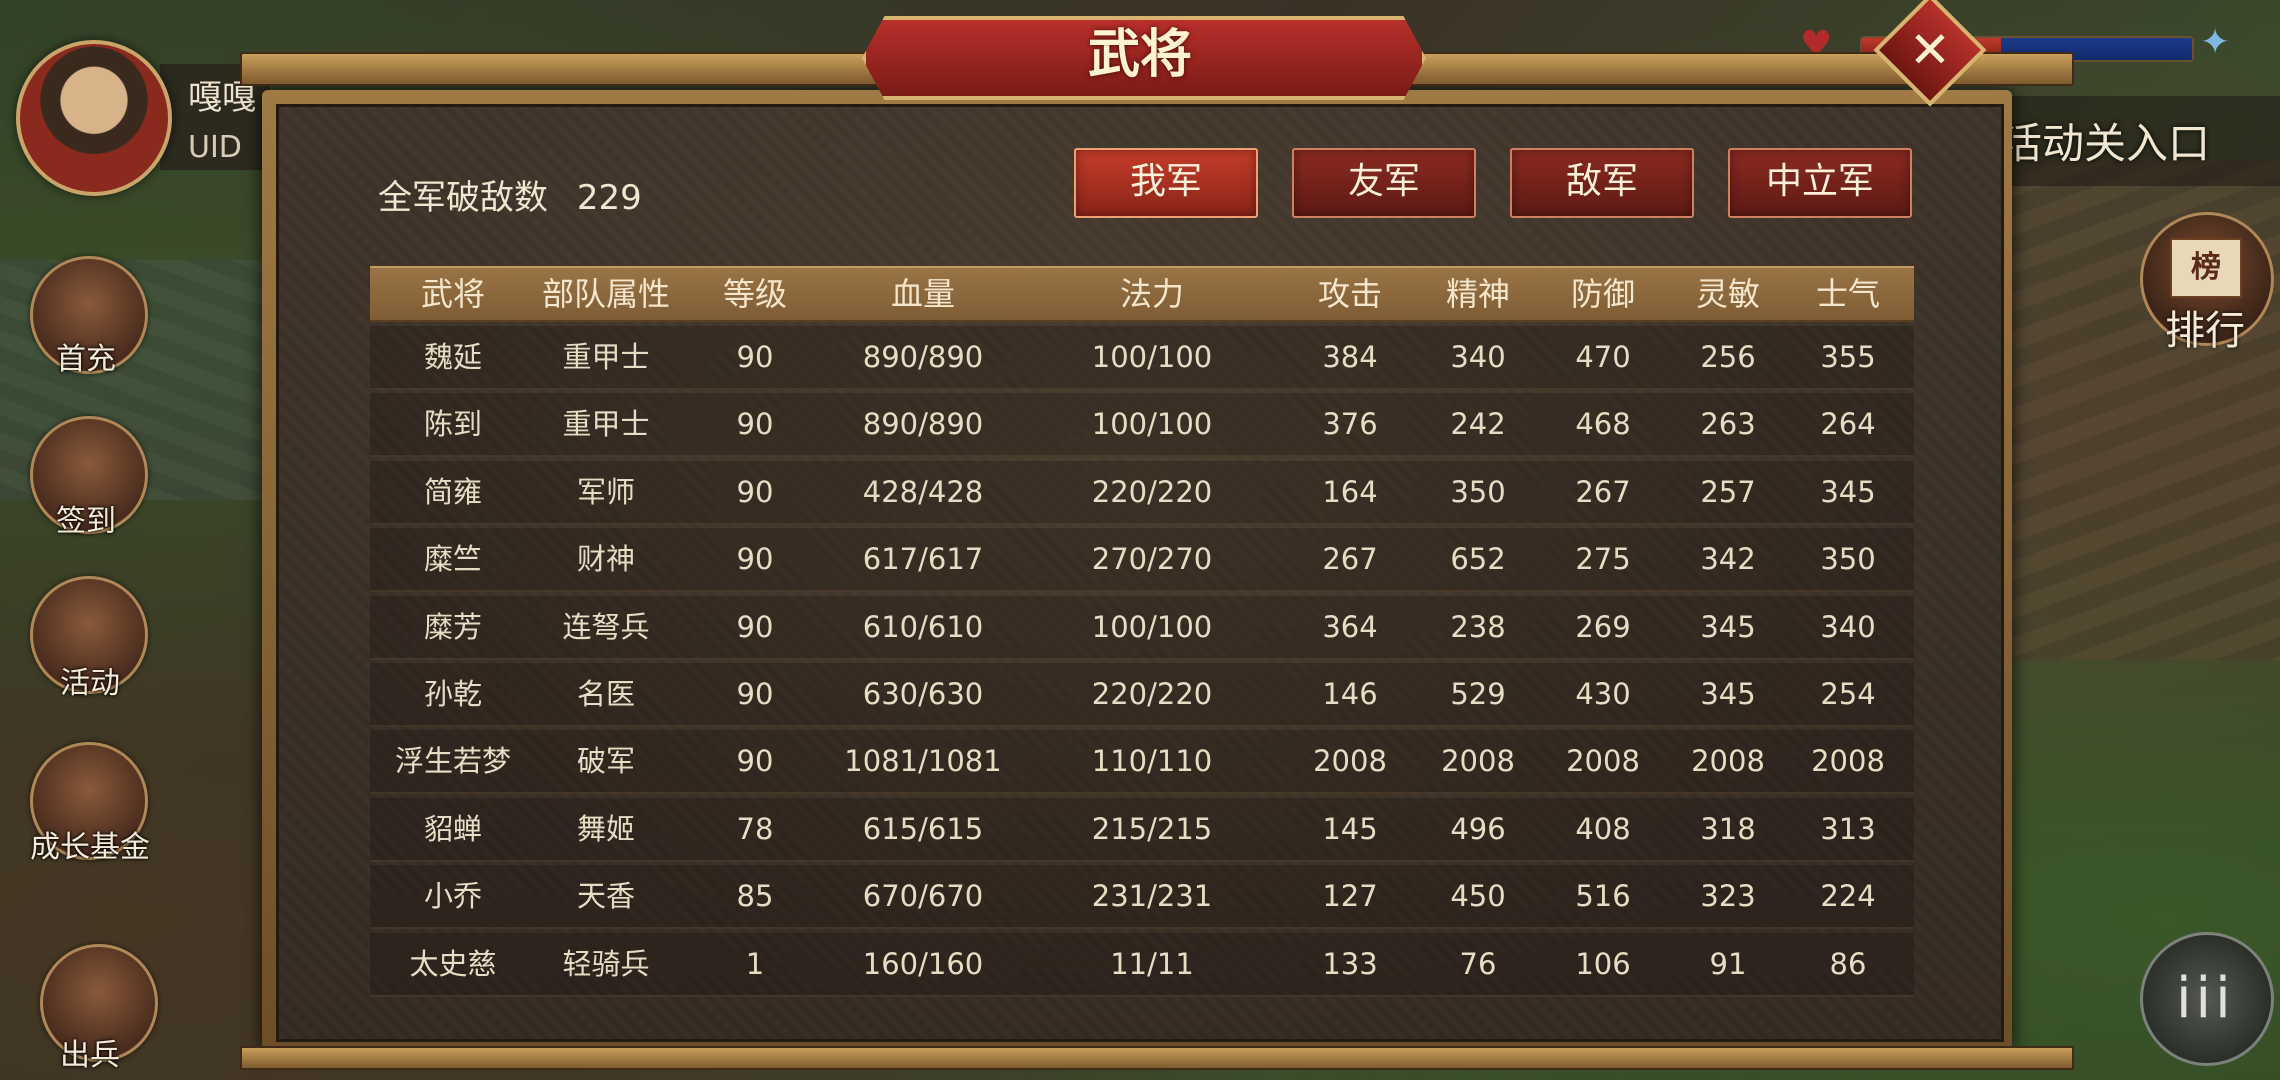  What do you see at coordinates (1728, 559) in the screenshot?
I see `table-cell: 342` at bounding box center [1728, 559].